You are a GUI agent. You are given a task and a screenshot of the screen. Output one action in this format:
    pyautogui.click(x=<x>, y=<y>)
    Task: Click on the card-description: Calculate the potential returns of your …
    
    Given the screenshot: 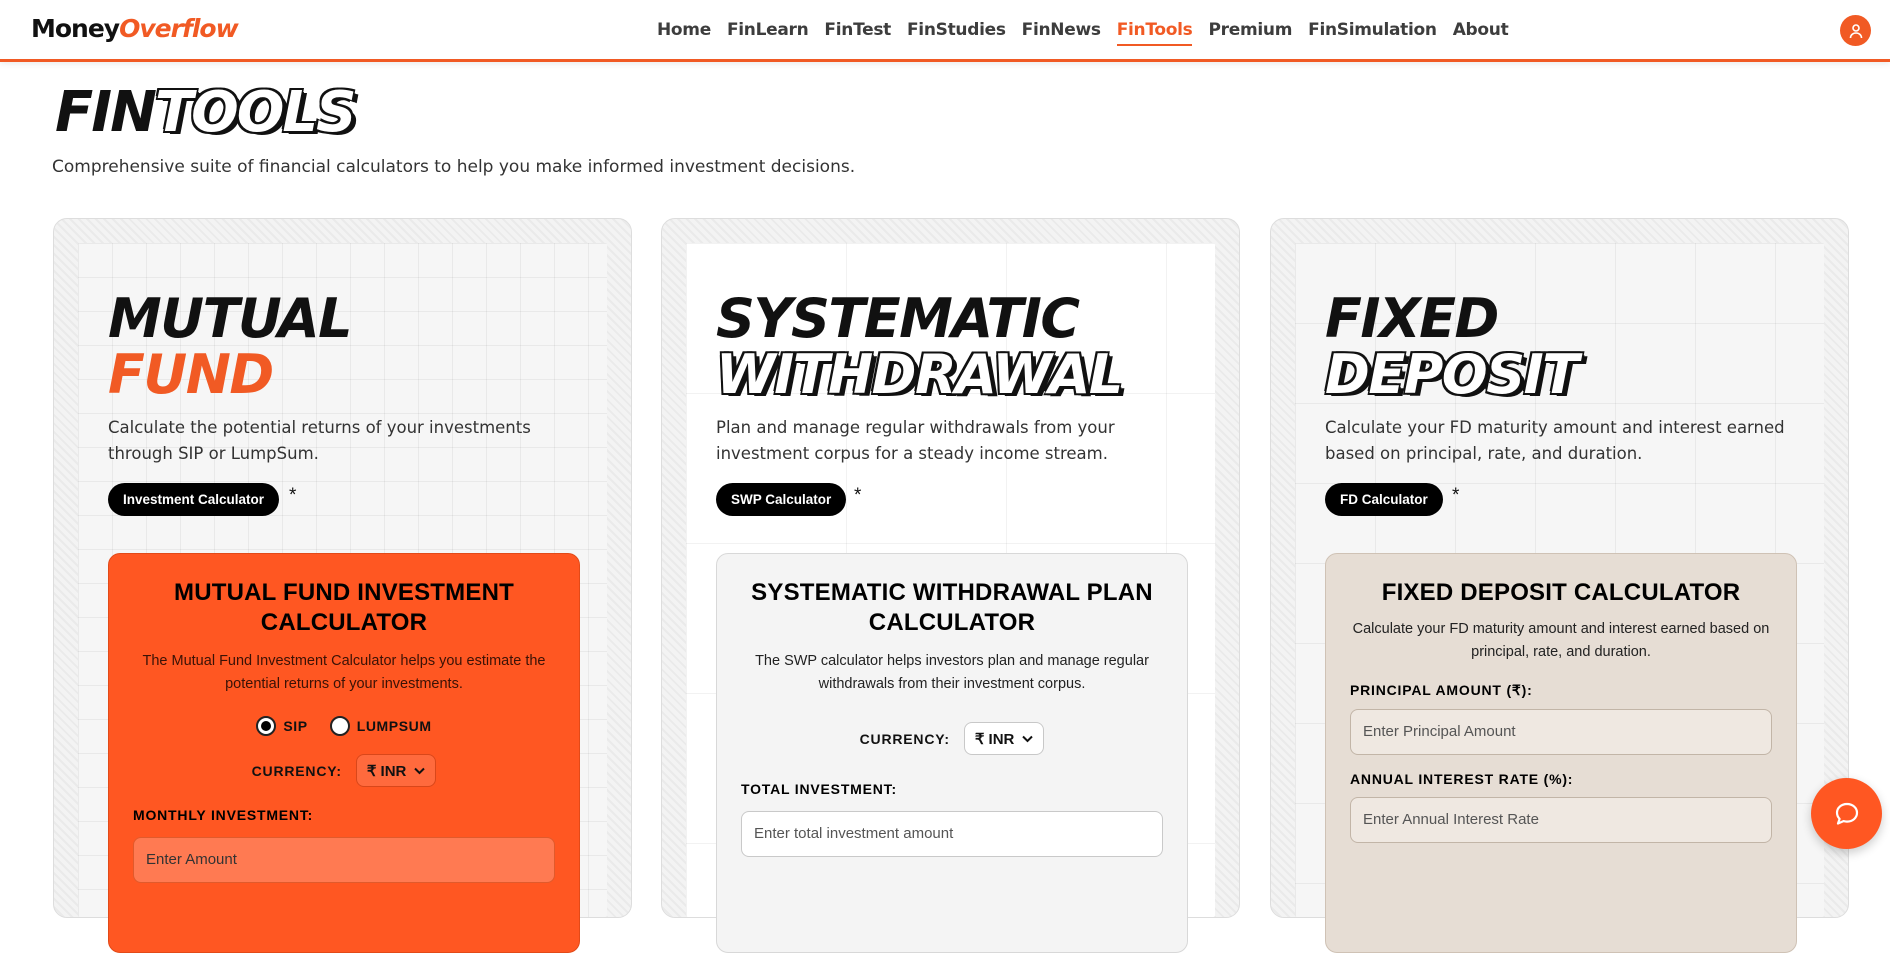 What is the action you would take?
    pyautogui.click(x=319, y=440)
    